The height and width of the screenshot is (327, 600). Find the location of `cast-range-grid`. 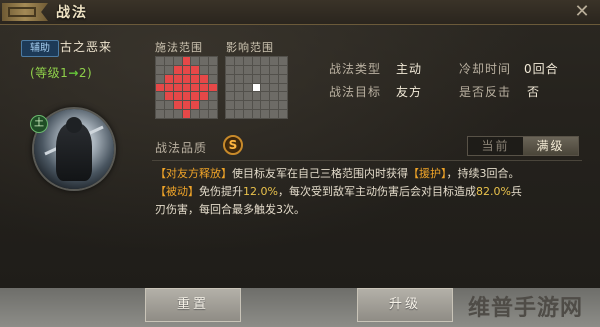

cast-range-grid is located at coordinates (186, 87).